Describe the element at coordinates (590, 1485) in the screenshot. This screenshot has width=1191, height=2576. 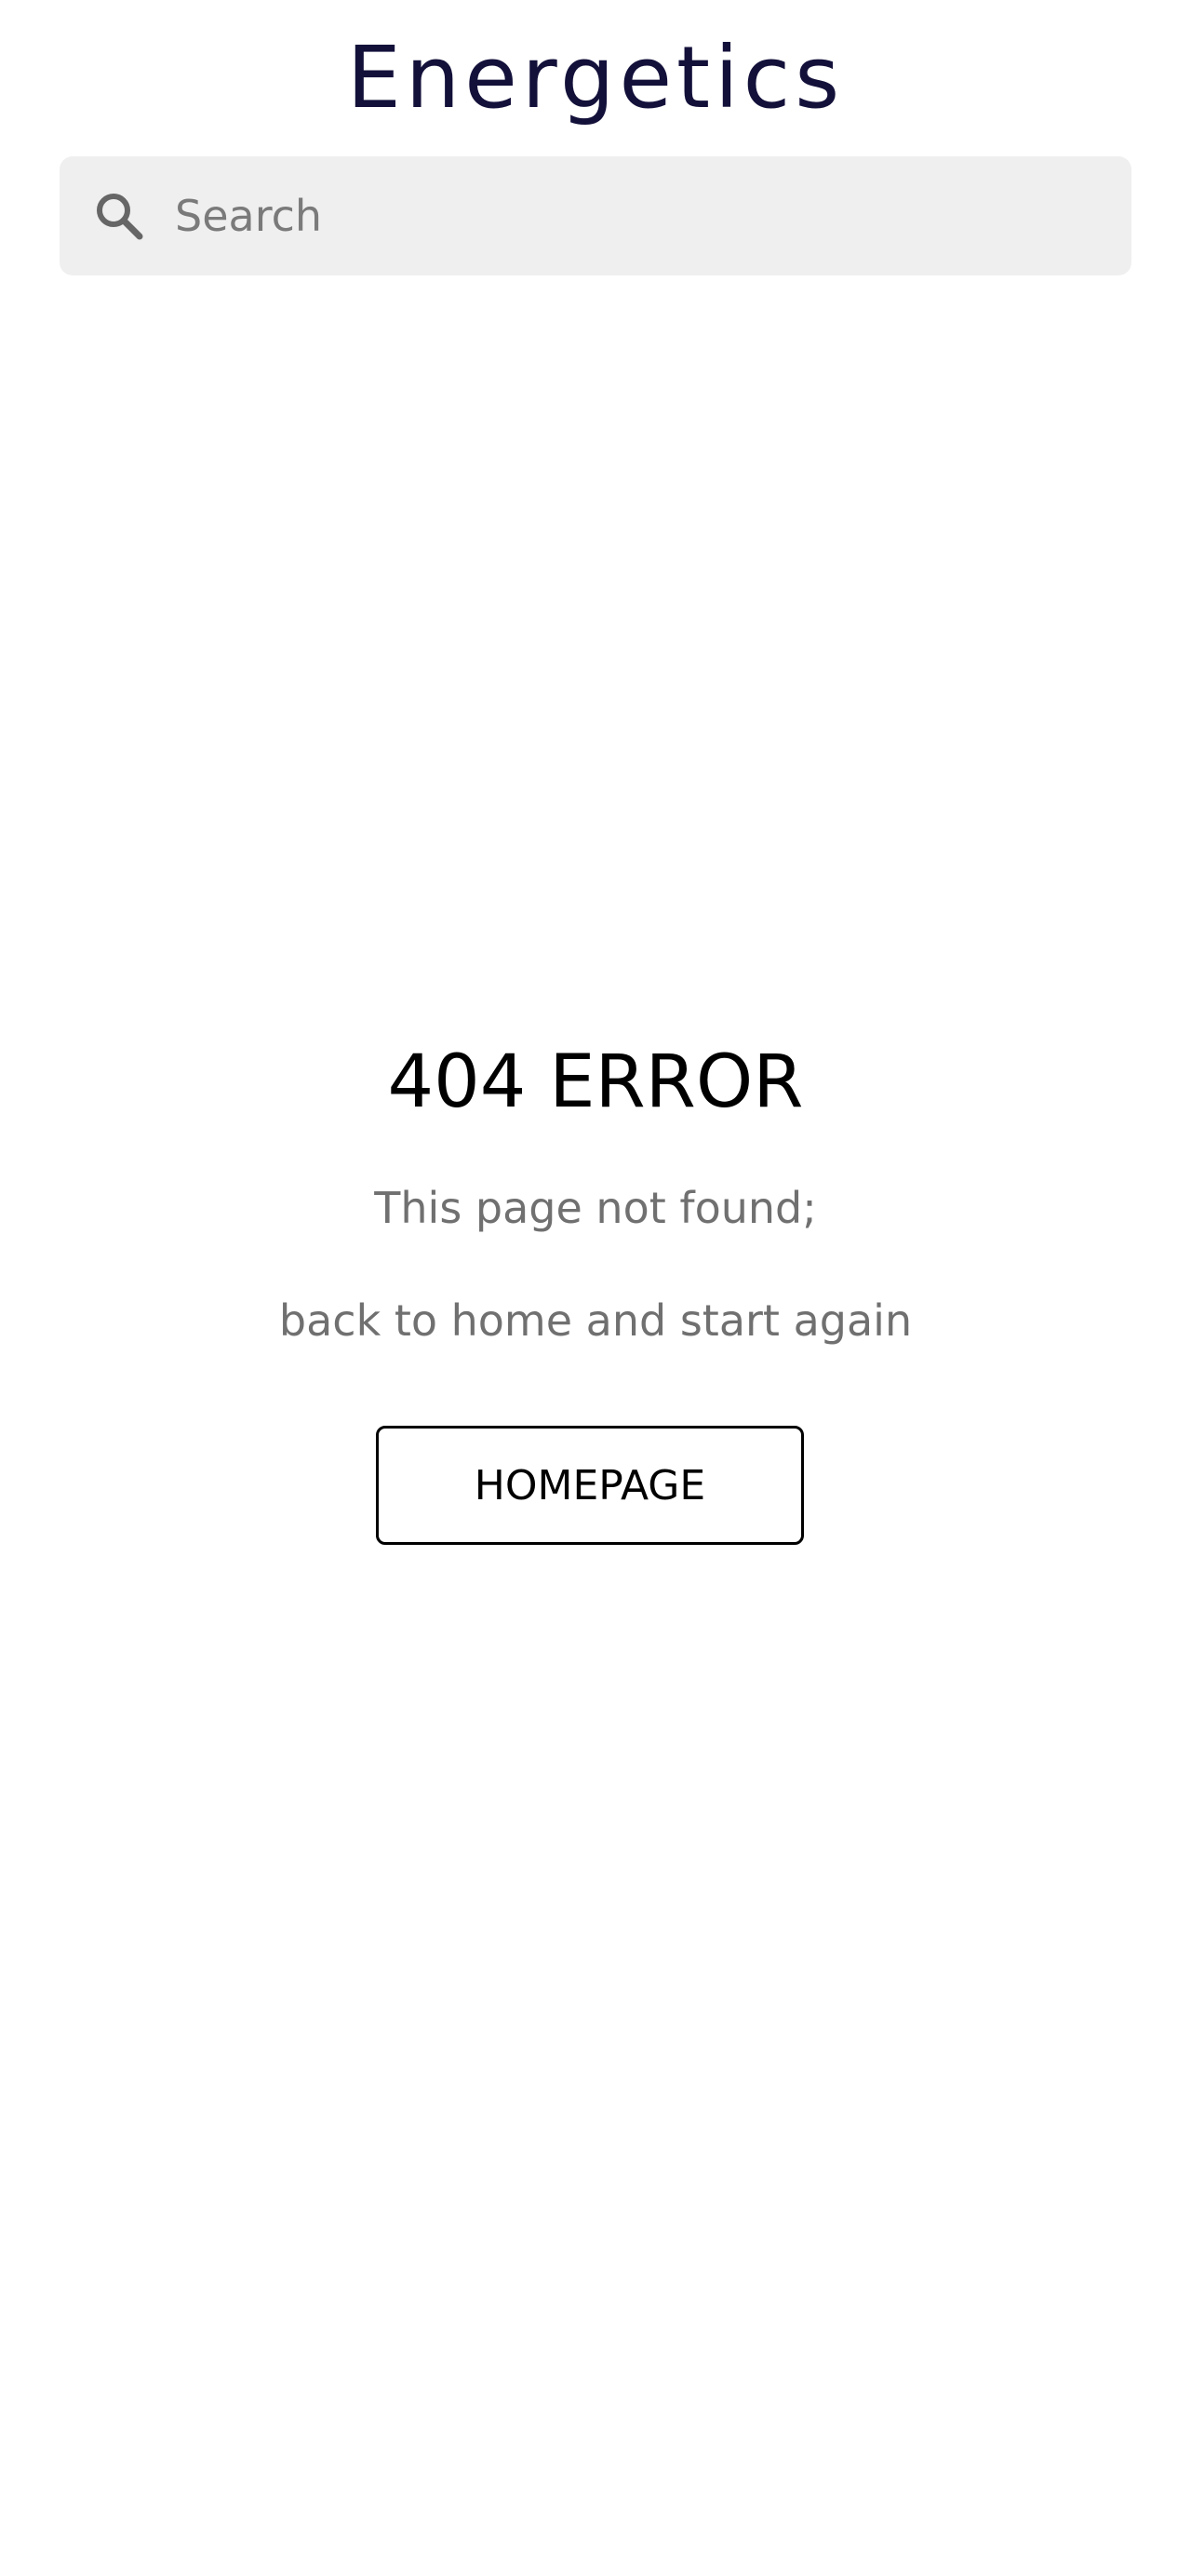
I see `homepage-button: HOMEPAGE` at that location.